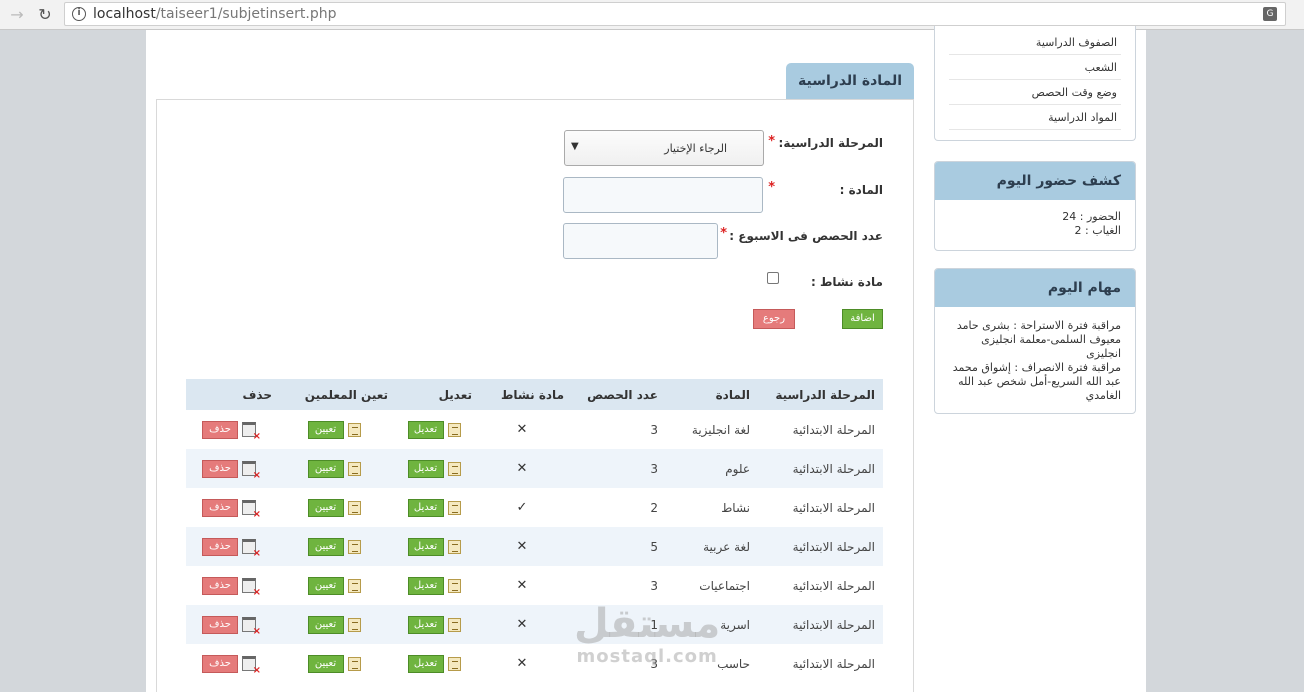 Image resolution: width=1304 pixels, height=692 pixels. What do you see at coordinates (1035, 206) in the screenshot?
I see `attendance-box: كشف حضور اليوم الحضور : 24 الغياب : 2` at bounding box center [1035, 206].